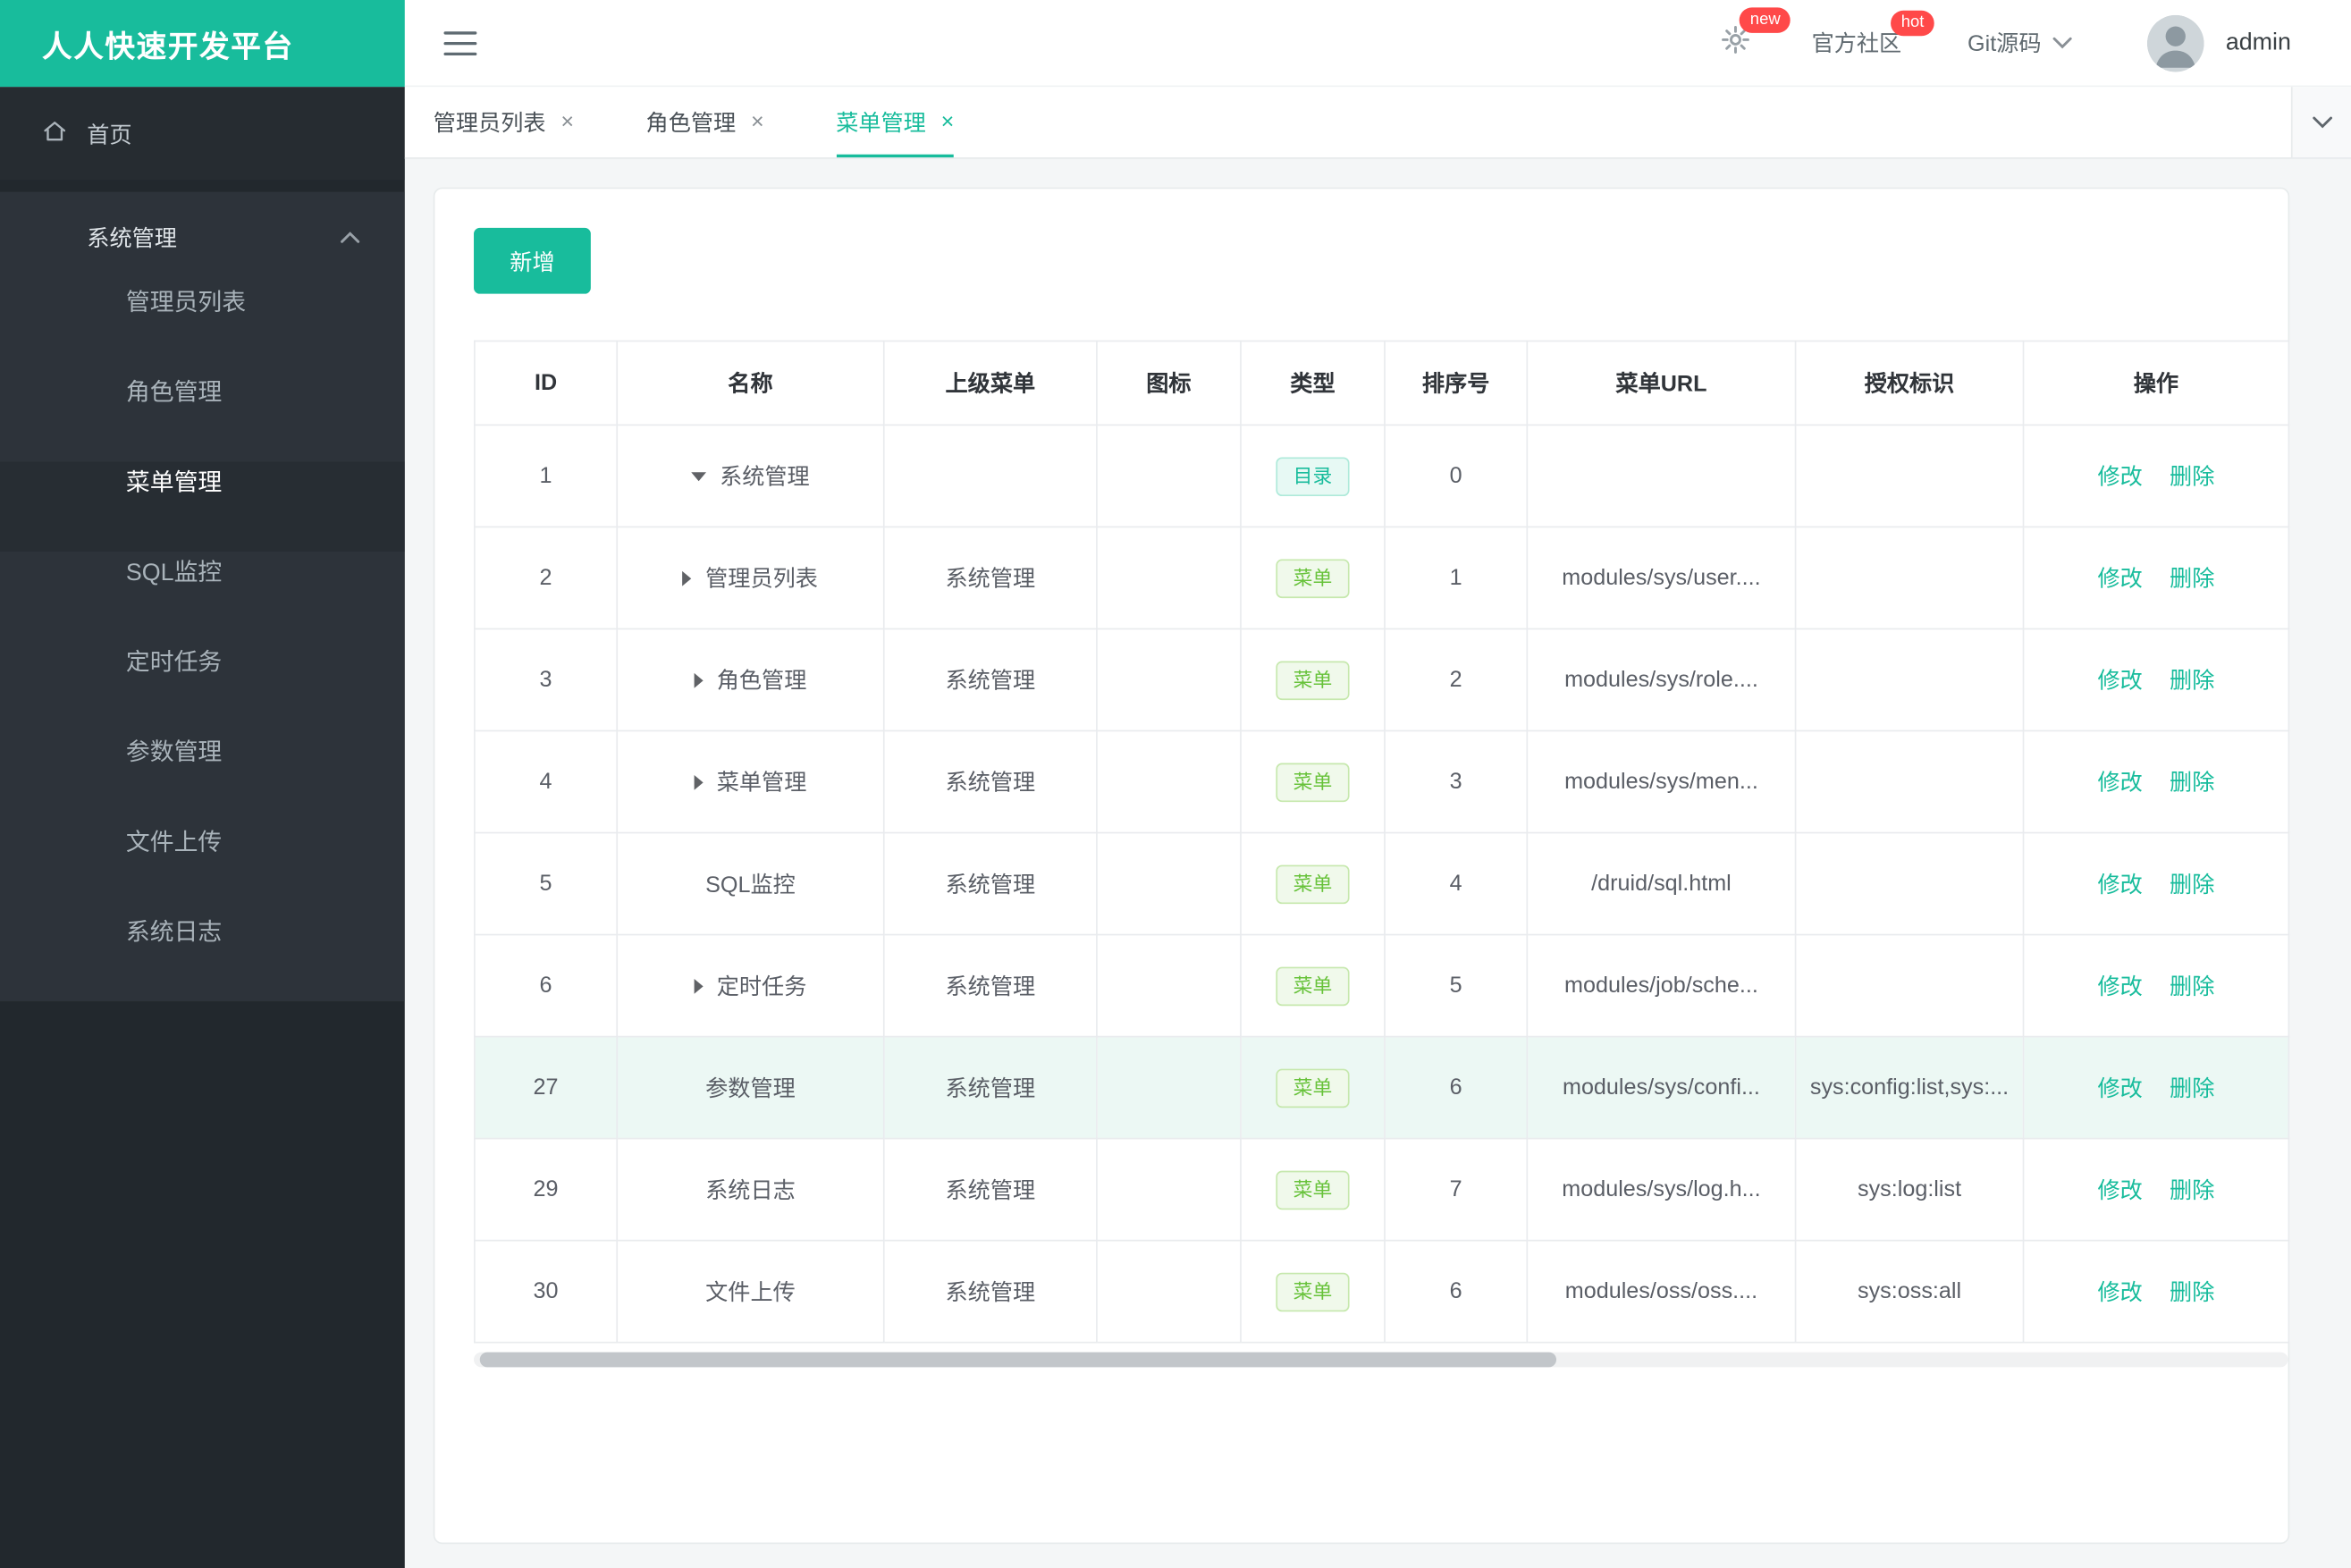 The height and width of the screenshot is (1568, 2351). I want to click on cell-menu-url, so click(1661, 476).